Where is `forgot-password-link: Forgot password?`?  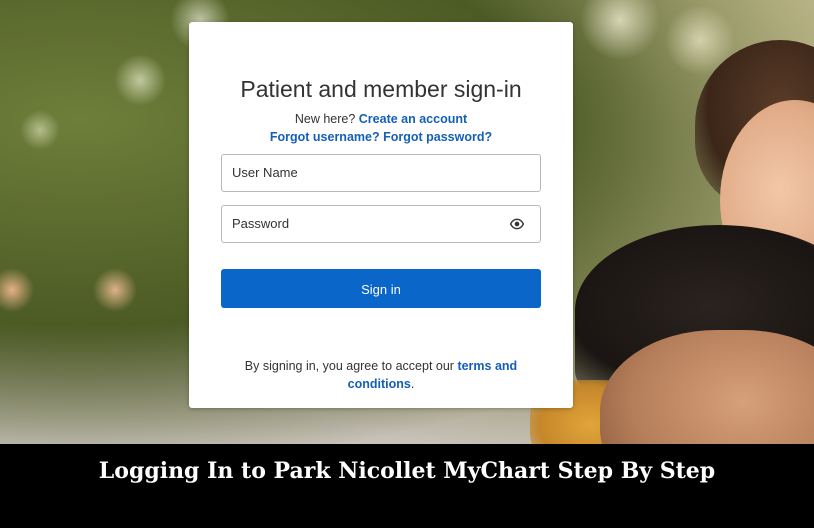
forgot-password-link: Forgot password? is located at coordinates (437, 137).